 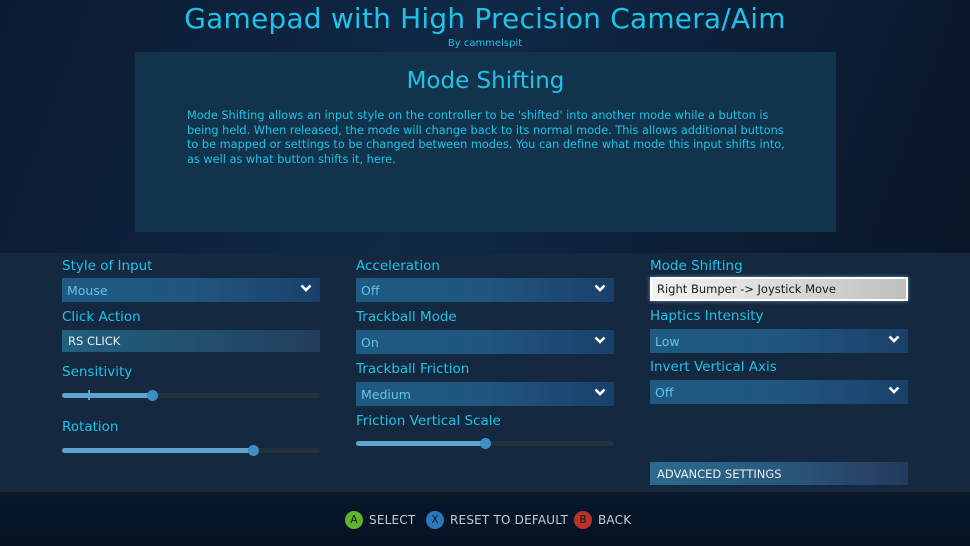 What do you see at coordinates (413, 369) in the screenshot?
I see `trackball-friction-label: Trackball Friction` at bounding box center [413, 369].